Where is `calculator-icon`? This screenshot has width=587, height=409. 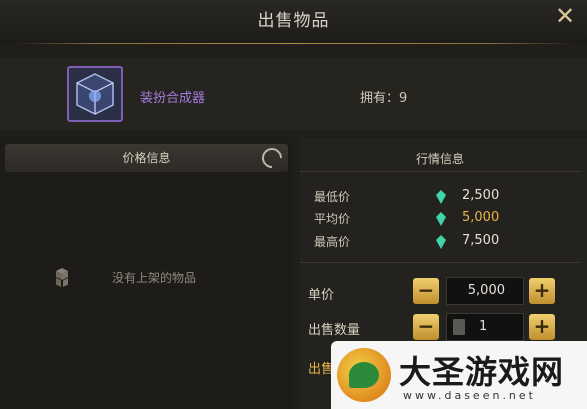
calculator-icon is located at coordinates (459, 327).